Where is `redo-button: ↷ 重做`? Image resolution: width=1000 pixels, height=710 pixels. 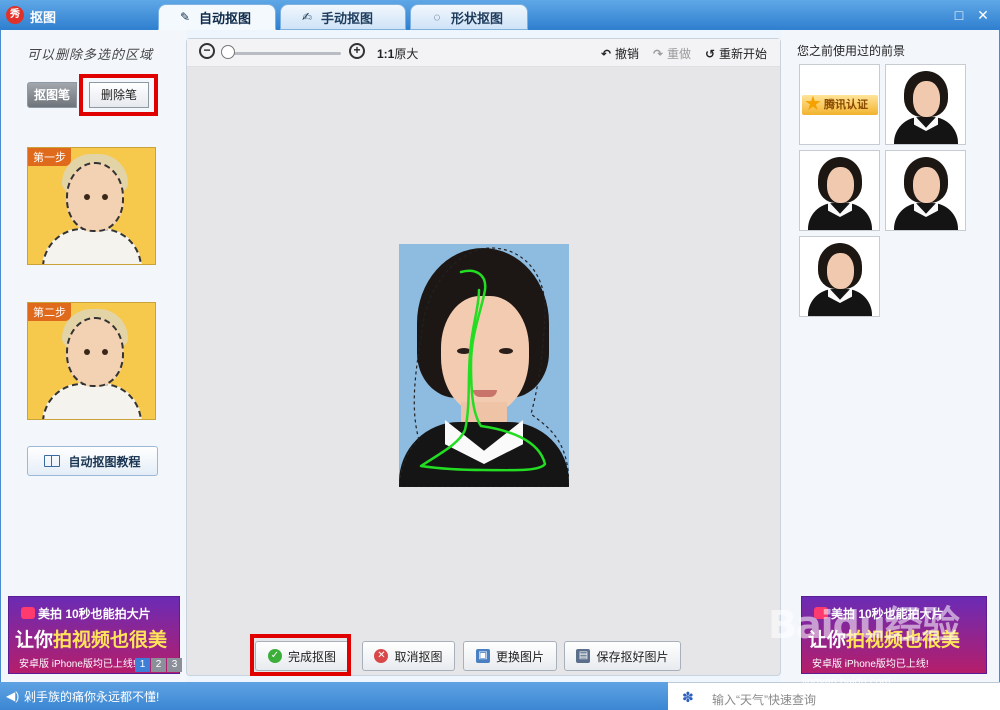 redo-button: ↷ 重做 is located at coordinates (672, 53).